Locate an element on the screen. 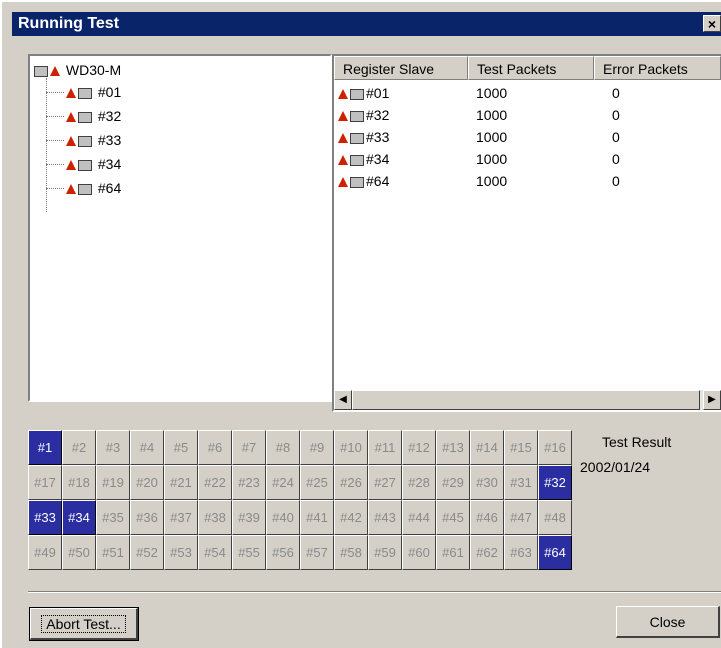 The image size is (721, 648). tree-item: #33 is located at coordinates (93, 140).